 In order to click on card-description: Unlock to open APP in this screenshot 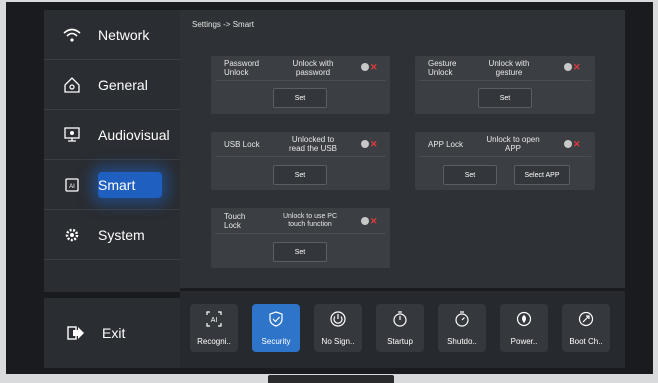, I will do `click(513, 144)`.